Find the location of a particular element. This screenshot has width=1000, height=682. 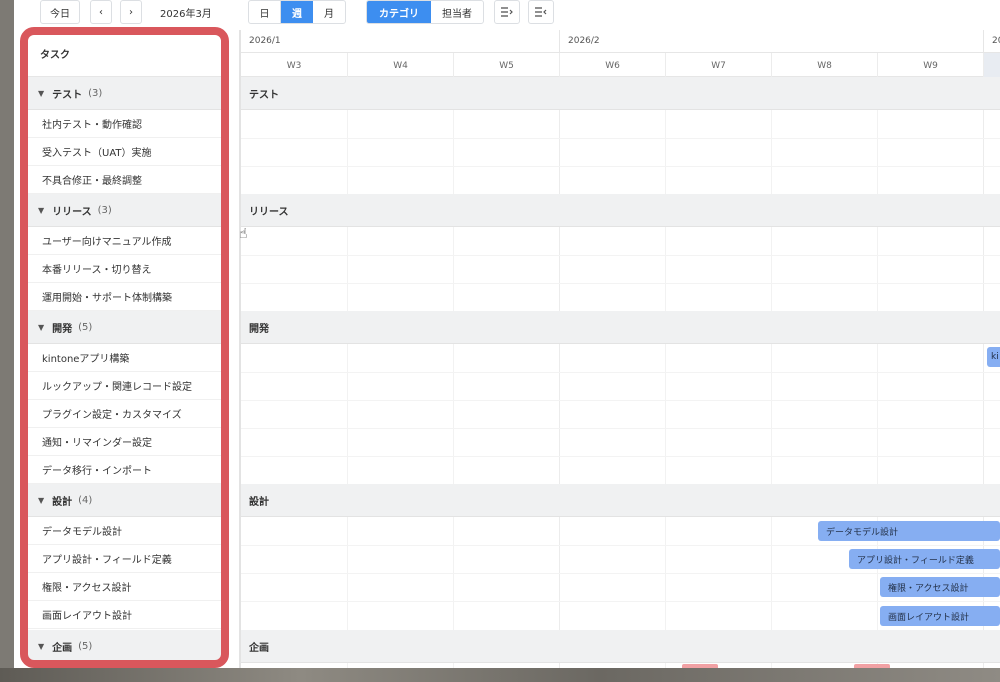

category-row-release: ▼ リリース (3) is located at coordinates (125, 210).